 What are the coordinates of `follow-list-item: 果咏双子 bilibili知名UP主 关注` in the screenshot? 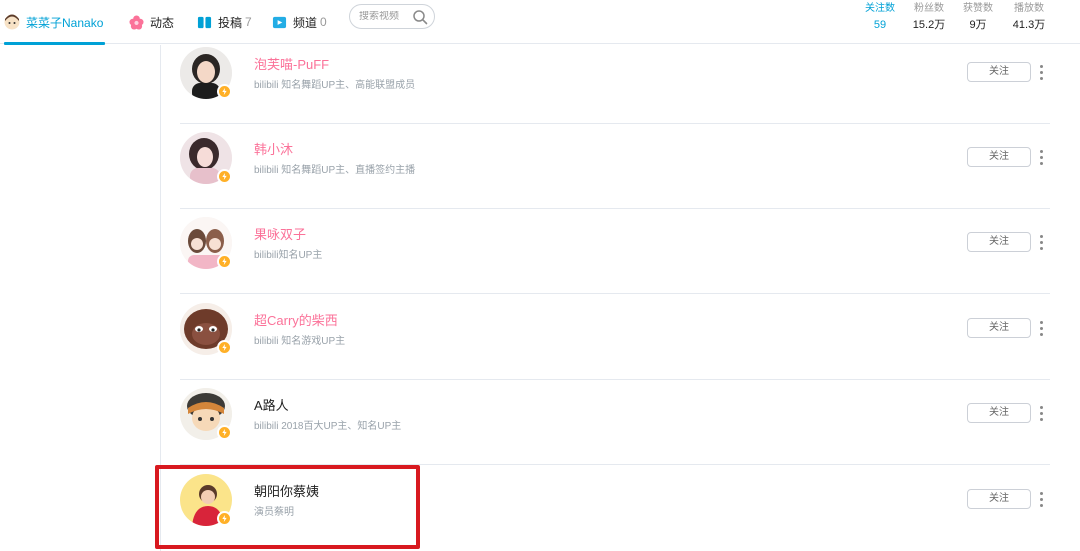 It's located at (615, 251).